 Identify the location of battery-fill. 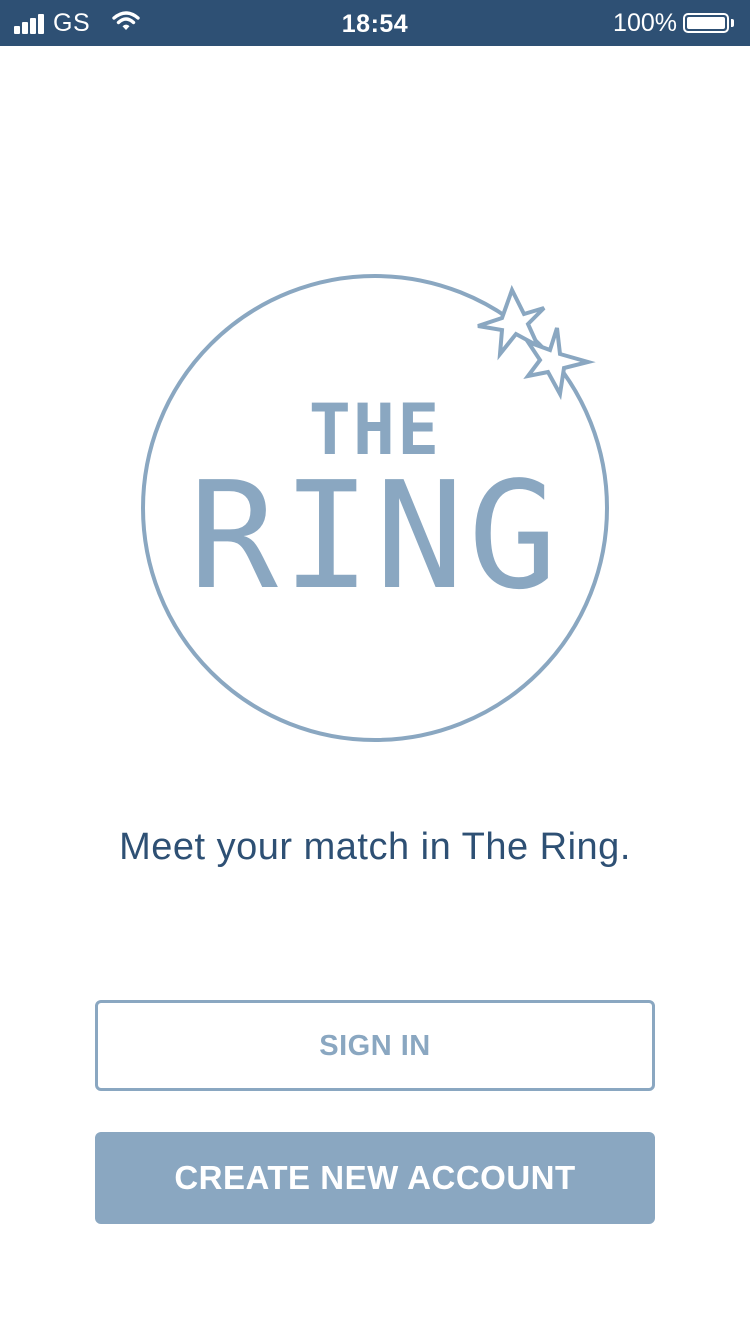
(706, 23).